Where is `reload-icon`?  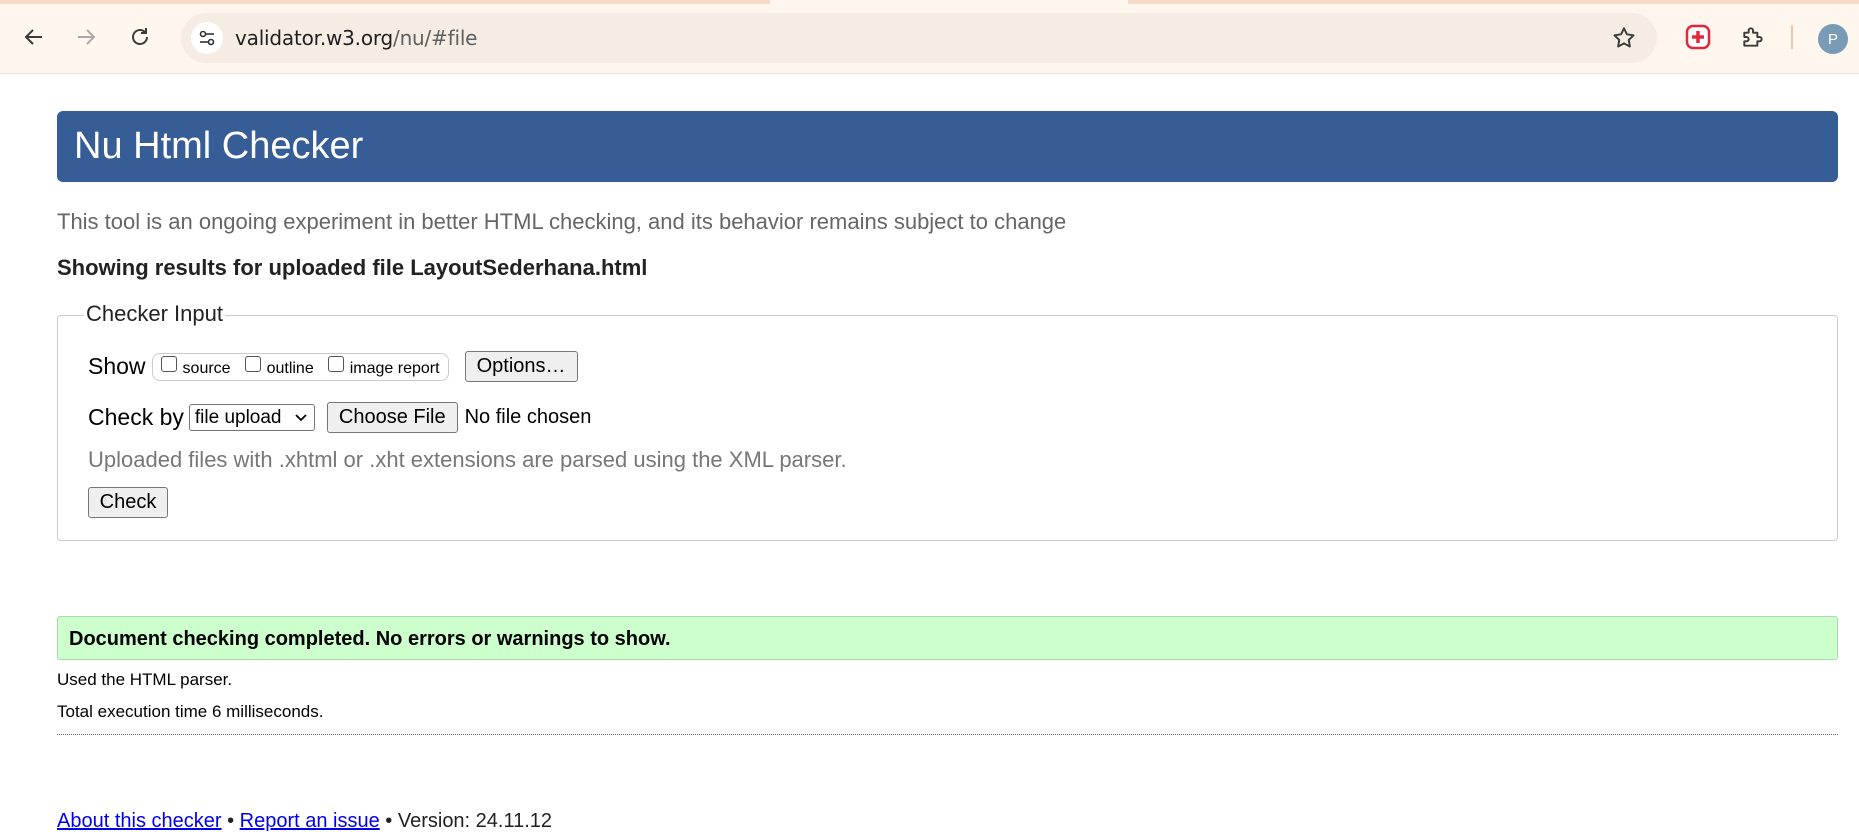 reload-icon is located at coordinates (140, 36).